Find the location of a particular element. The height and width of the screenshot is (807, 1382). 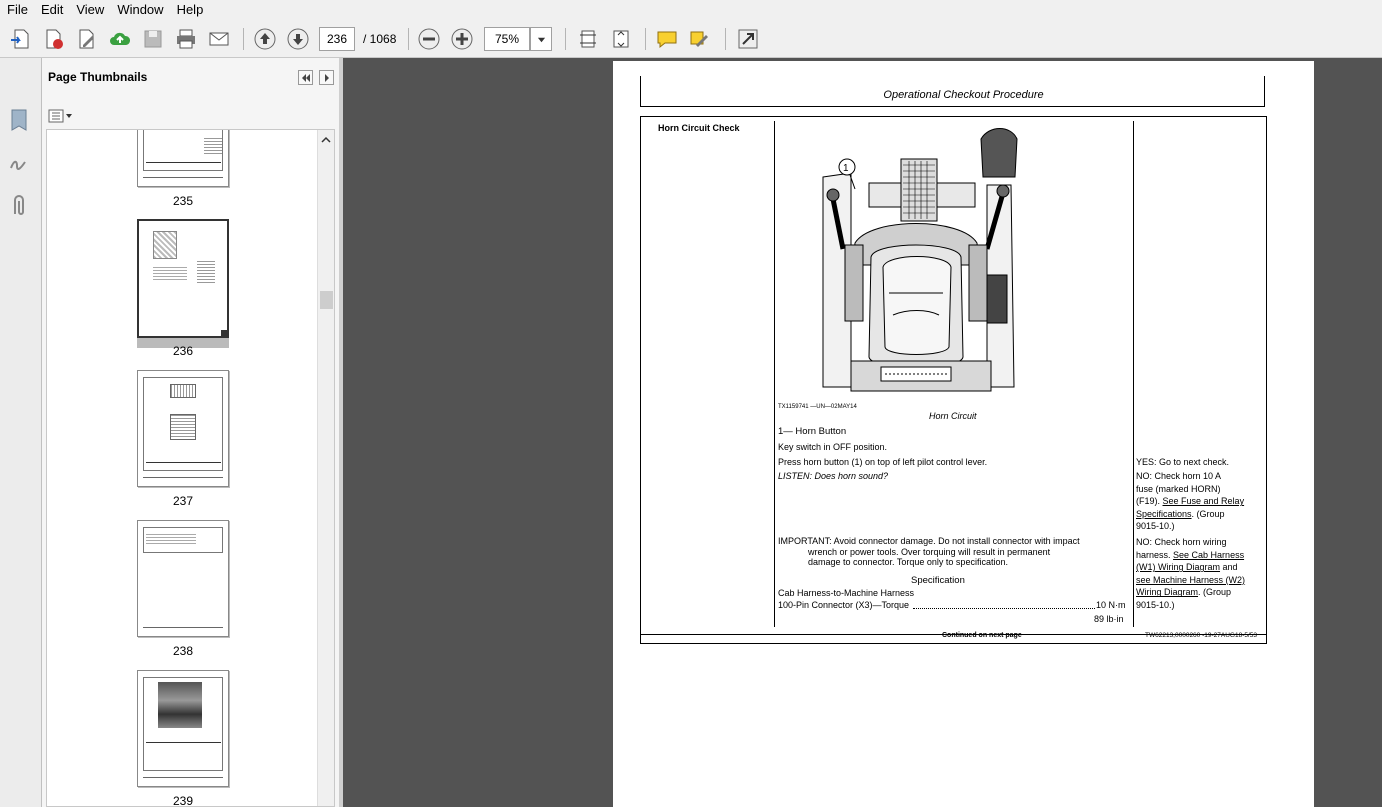

highlight-button is located at coordinates (700, 39).